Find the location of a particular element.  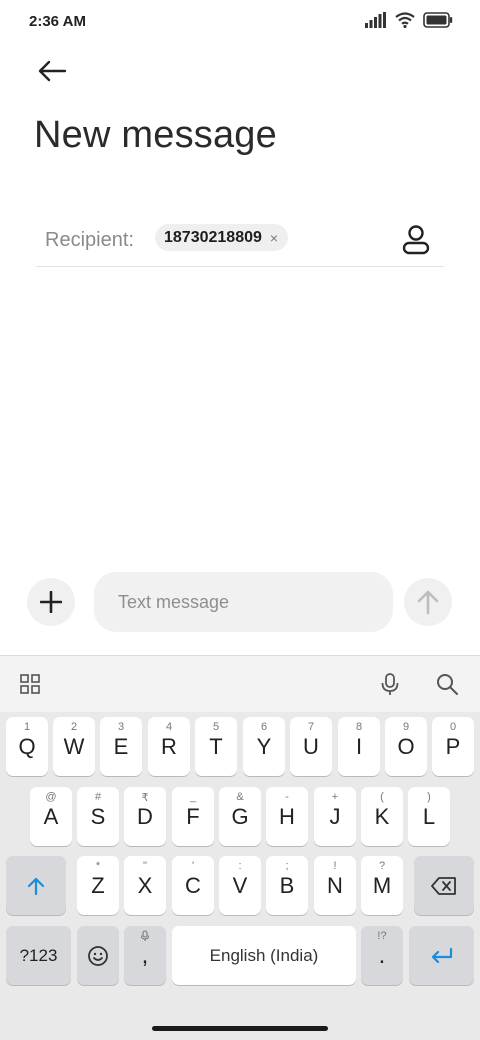

emoji-key is located at coordinates (98, 955).